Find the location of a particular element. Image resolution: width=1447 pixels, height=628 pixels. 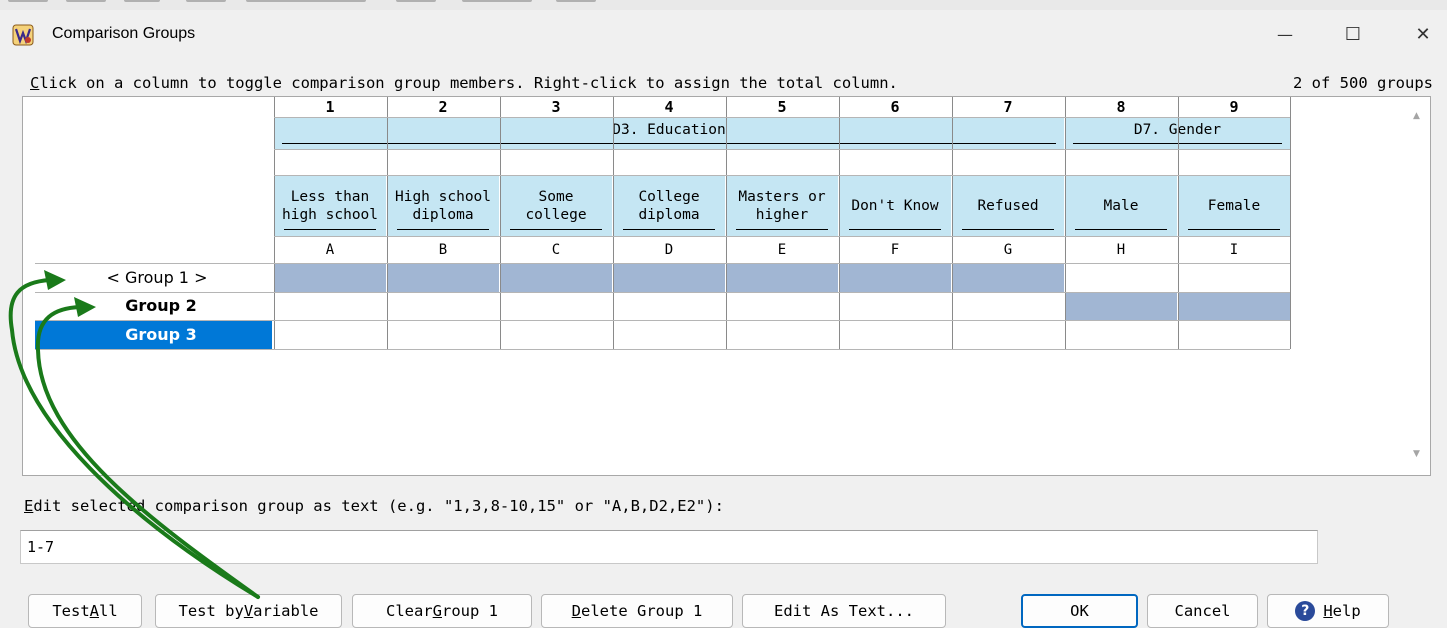

column-label-line: Male is located at coordinates (1121, 205).